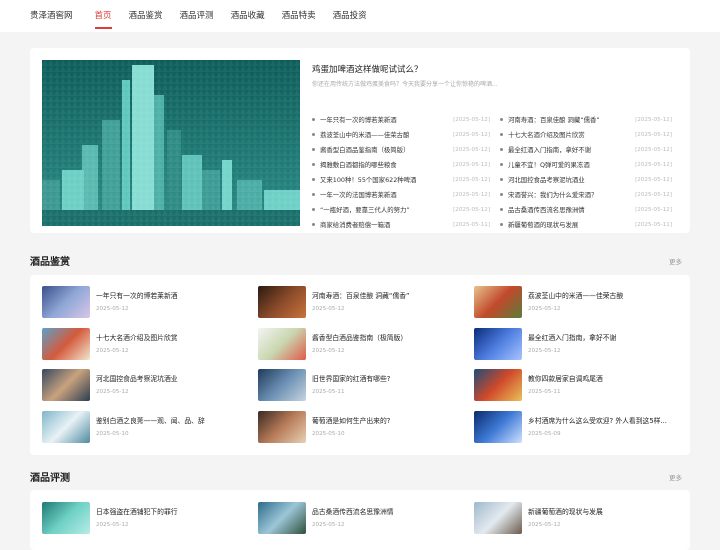 Image resolution: width=720 pixels, height=550 pixels. What do you see at coordinates (591, 179) in the screenshot?
I see `headline-item: 河北国控食品考察泥坑酒业 [2025-05-12]` at bounding box center [591, 179].